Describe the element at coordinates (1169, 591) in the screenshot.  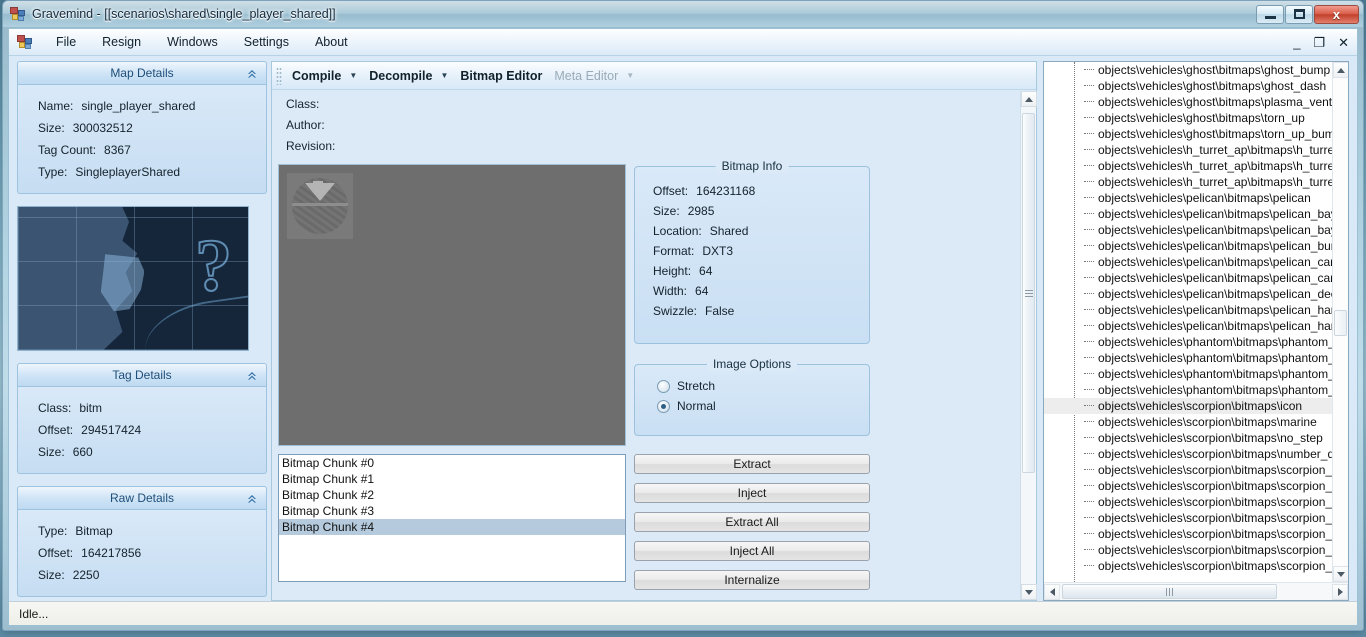
I see `tree-hscrollbar-thumb` at that location.